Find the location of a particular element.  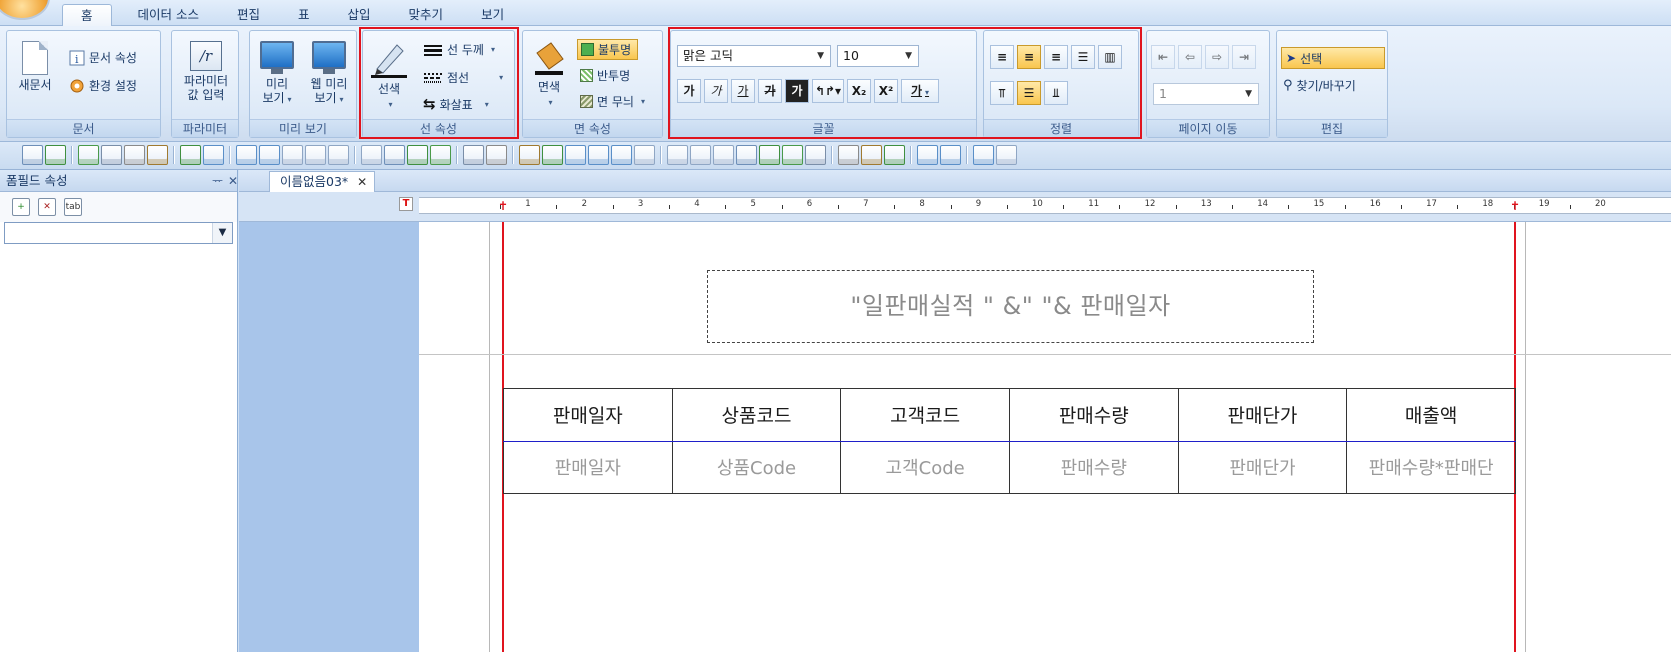

next-page-button: ⇨ is located at coordinates (1217, 57).